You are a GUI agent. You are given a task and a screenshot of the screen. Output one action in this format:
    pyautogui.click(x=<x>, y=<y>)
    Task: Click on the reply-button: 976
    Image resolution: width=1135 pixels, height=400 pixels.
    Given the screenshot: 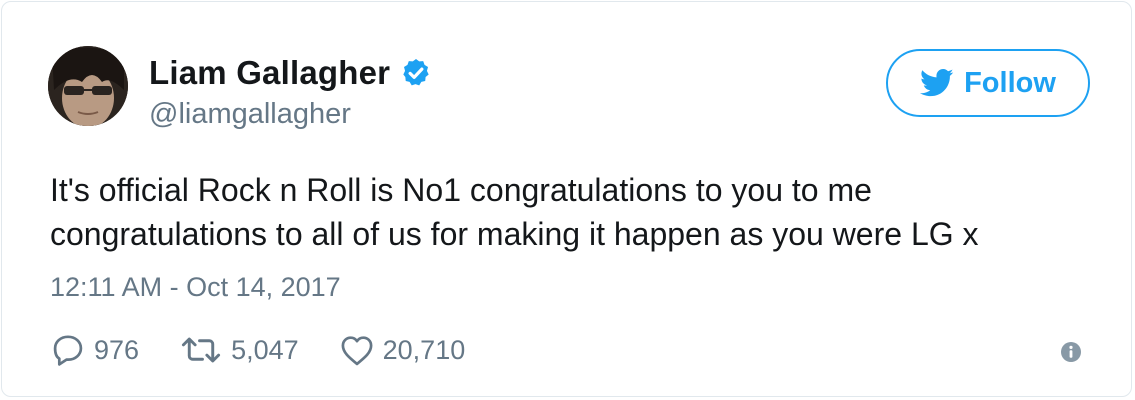 What is the action you would take?
    pyautogui.click(x=94, y=350)
    